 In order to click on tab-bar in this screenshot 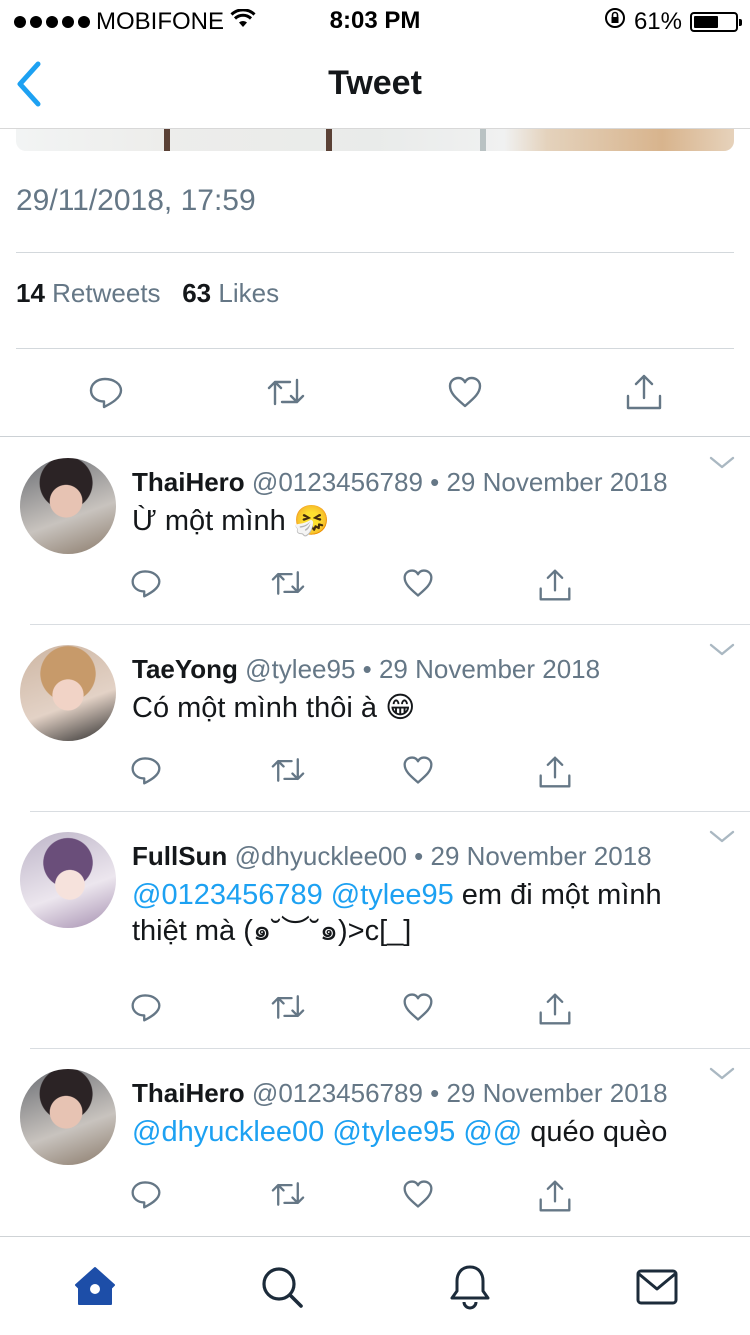, I will do `click(375, 1285)`.